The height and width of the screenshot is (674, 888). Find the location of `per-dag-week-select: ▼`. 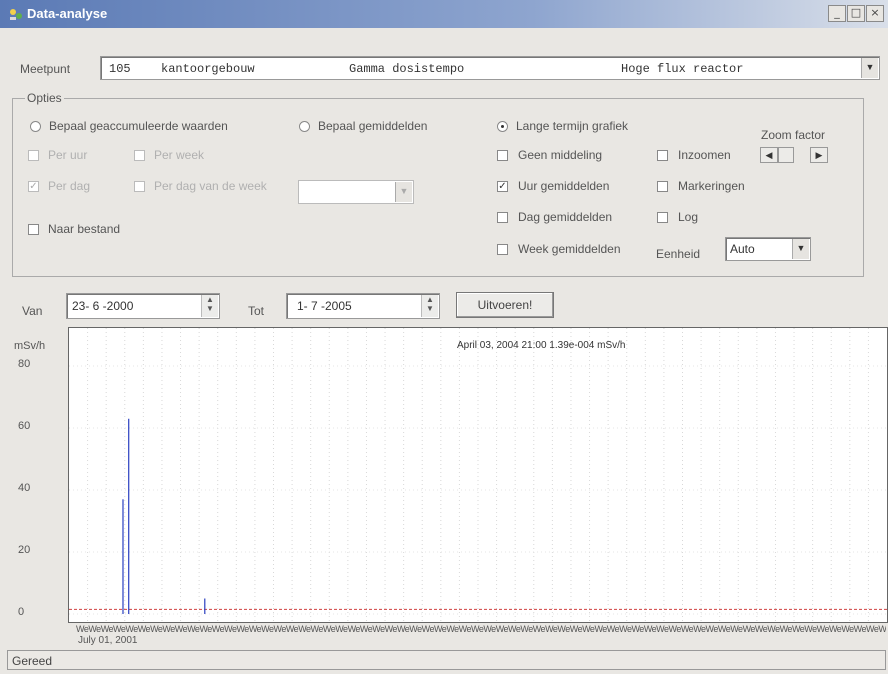

per-dag-week-select: ▼ is located at coordinates (356, 192).